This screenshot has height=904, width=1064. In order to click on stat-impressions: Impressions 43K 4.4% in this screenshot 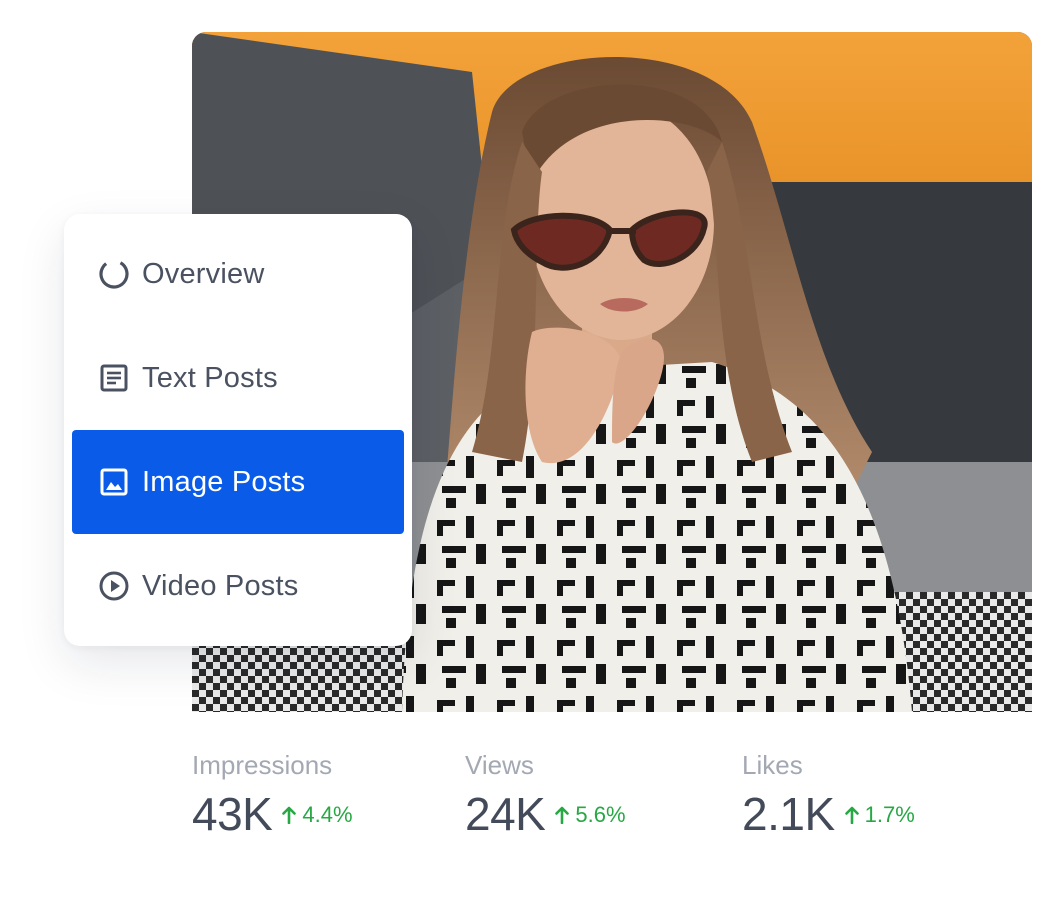, I will do `click(272, 794)`.